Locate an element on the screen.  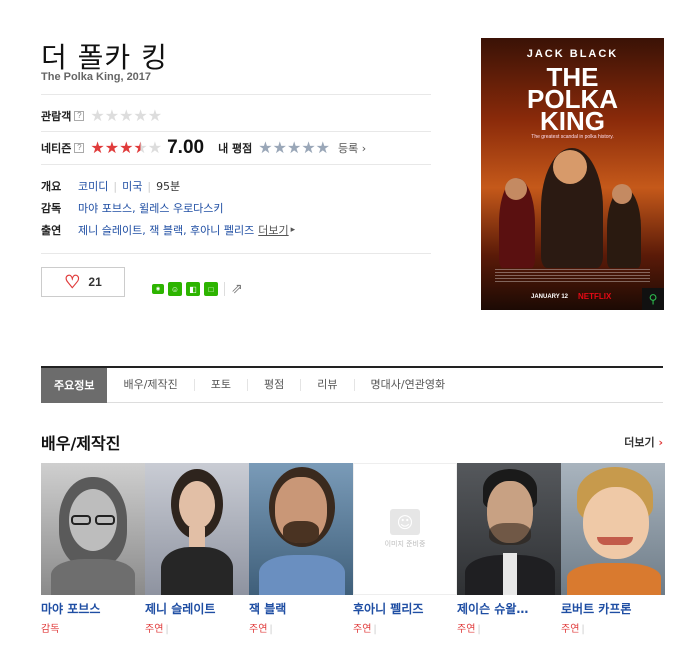
tab-cast-crew: 배우/제작진 is located at coordinates (150, 385).